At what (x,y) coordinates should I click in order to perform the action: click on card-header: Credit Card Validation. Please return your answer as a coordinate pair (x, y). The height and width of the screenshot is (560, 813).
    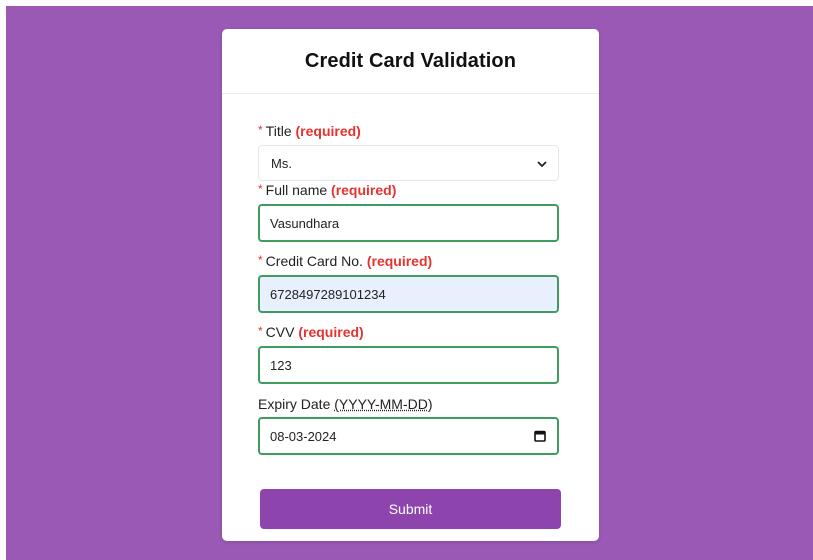
    Looking at the image, I should click on (410, 61).